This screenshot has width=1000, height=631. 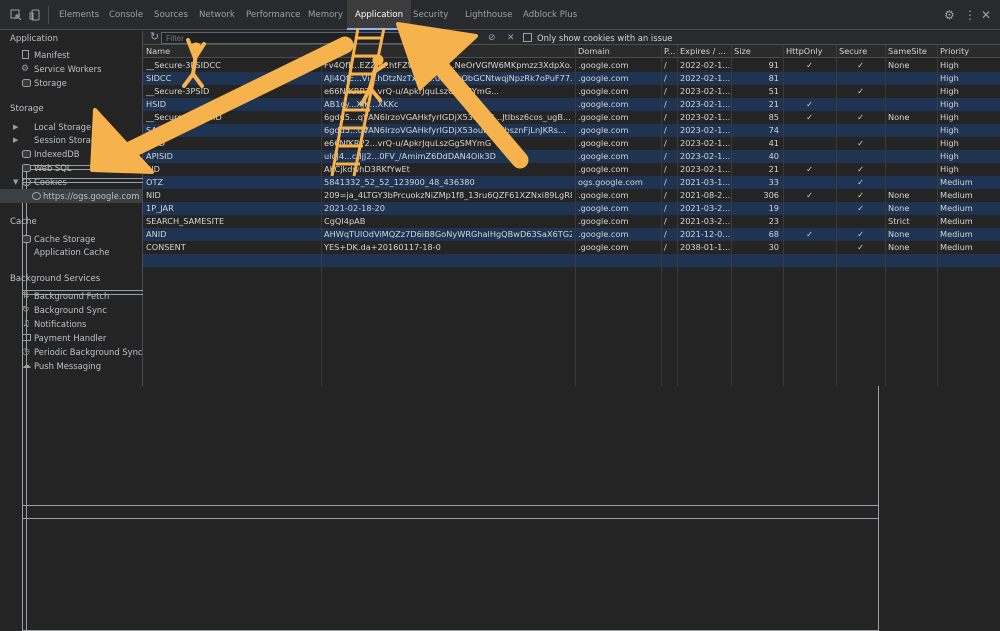 I want to click on sidebar-item-service-workers: ⚙ Service Workers, so click(x=71, y=69).